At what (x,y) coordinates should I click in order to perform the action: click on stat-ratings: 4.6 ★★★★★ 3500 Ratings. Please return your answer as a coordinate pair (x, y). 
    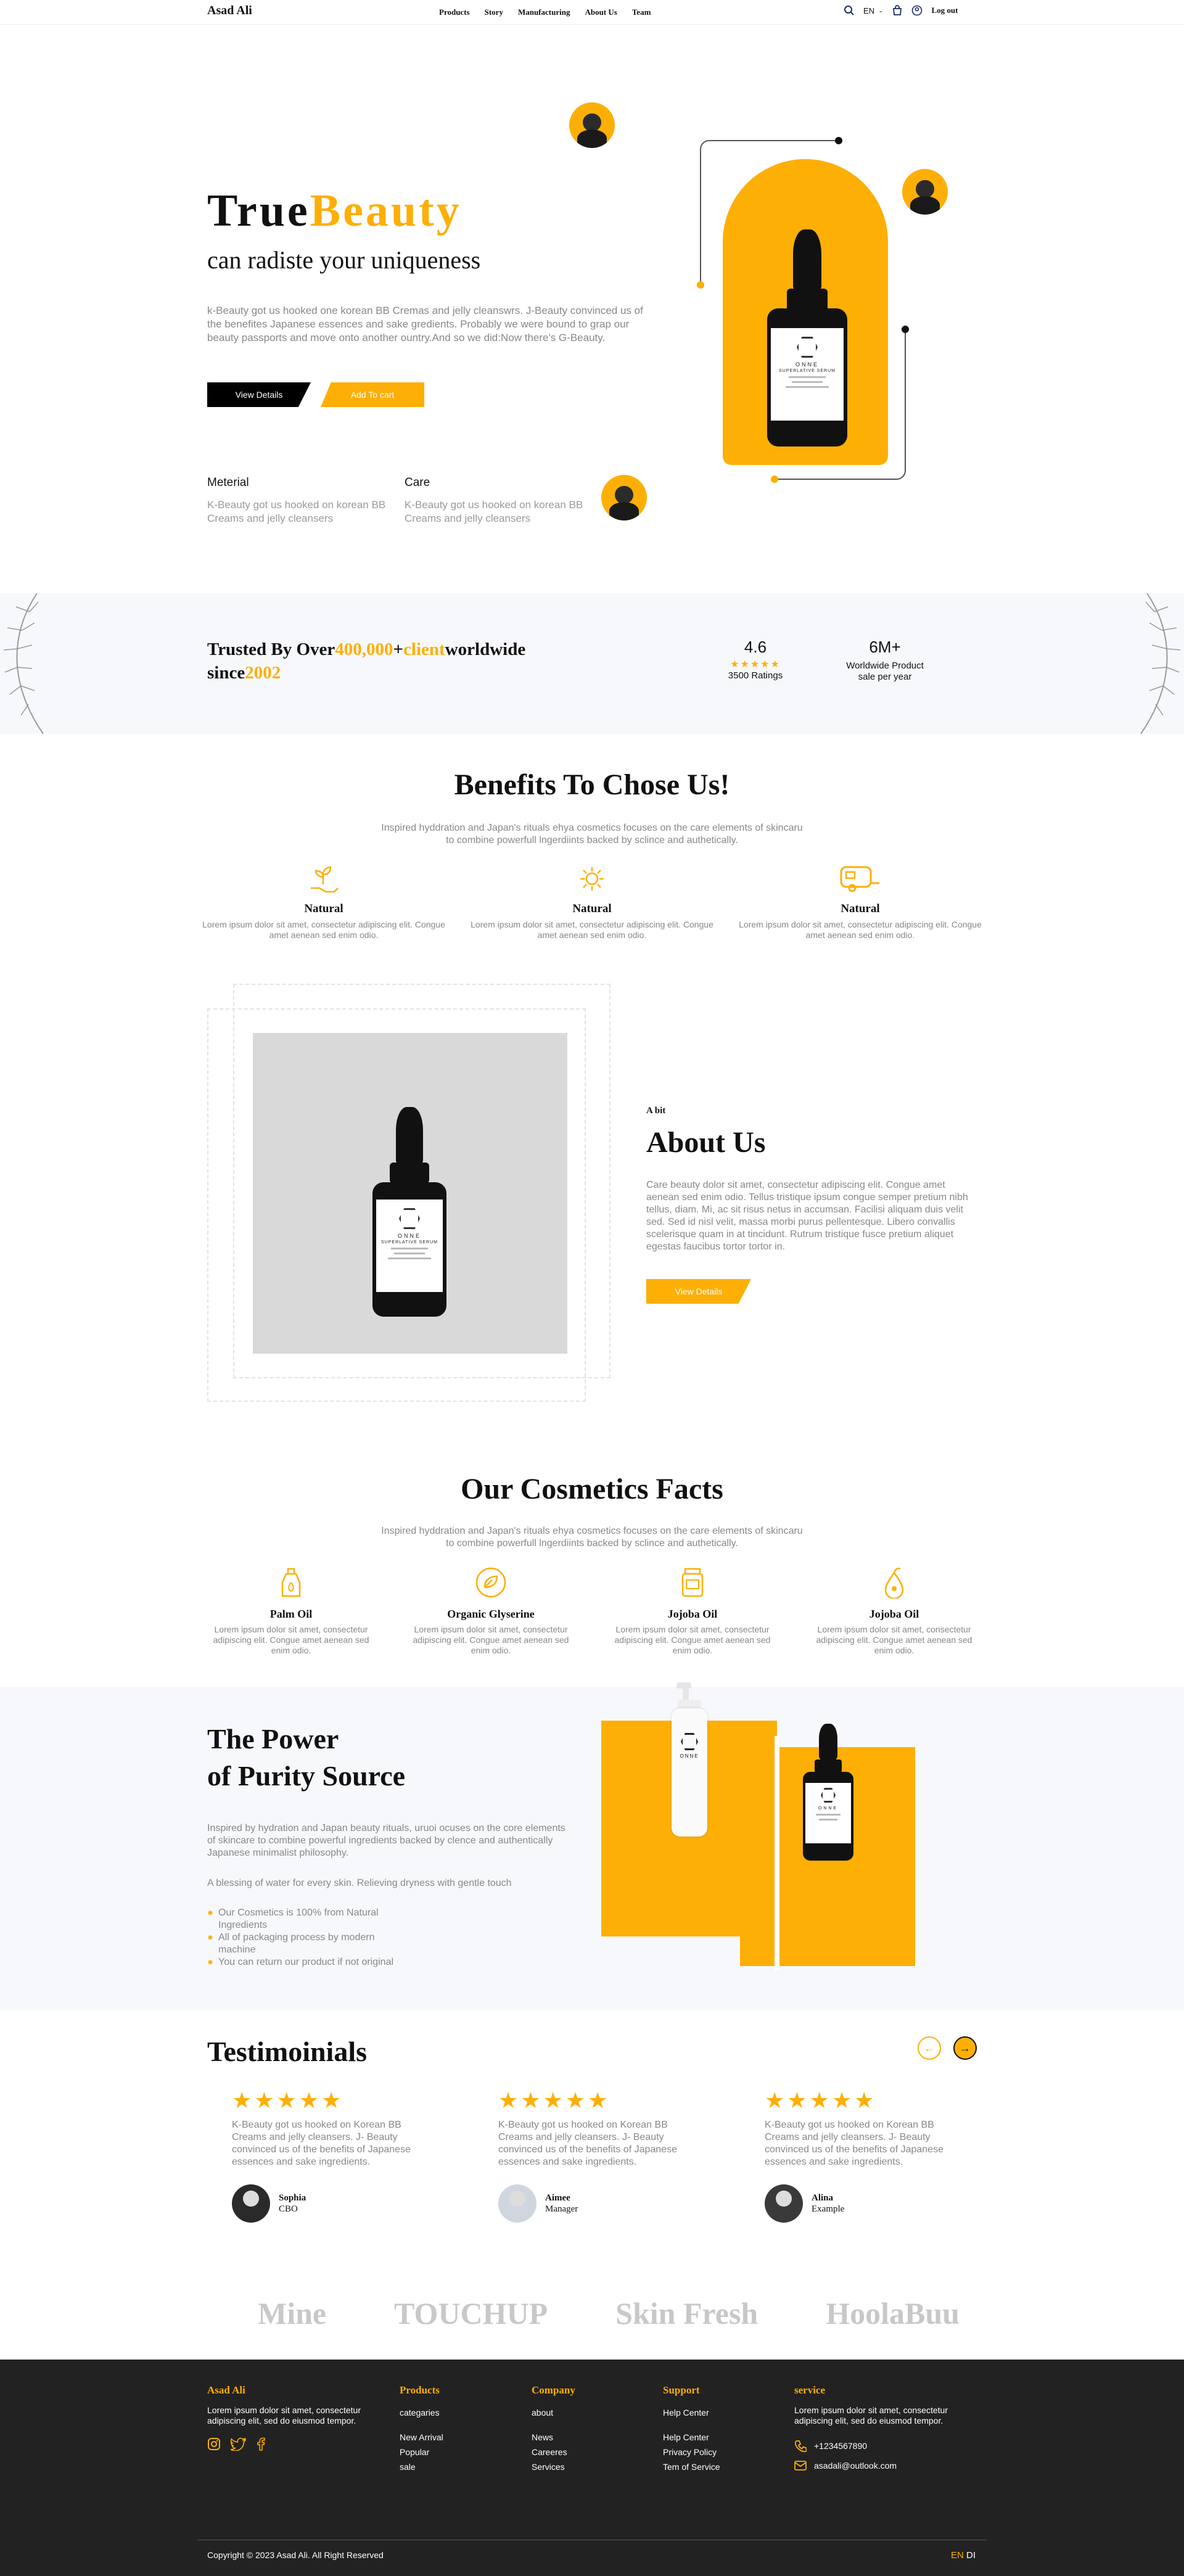
    Looking at the image, I should click on (756, 659).